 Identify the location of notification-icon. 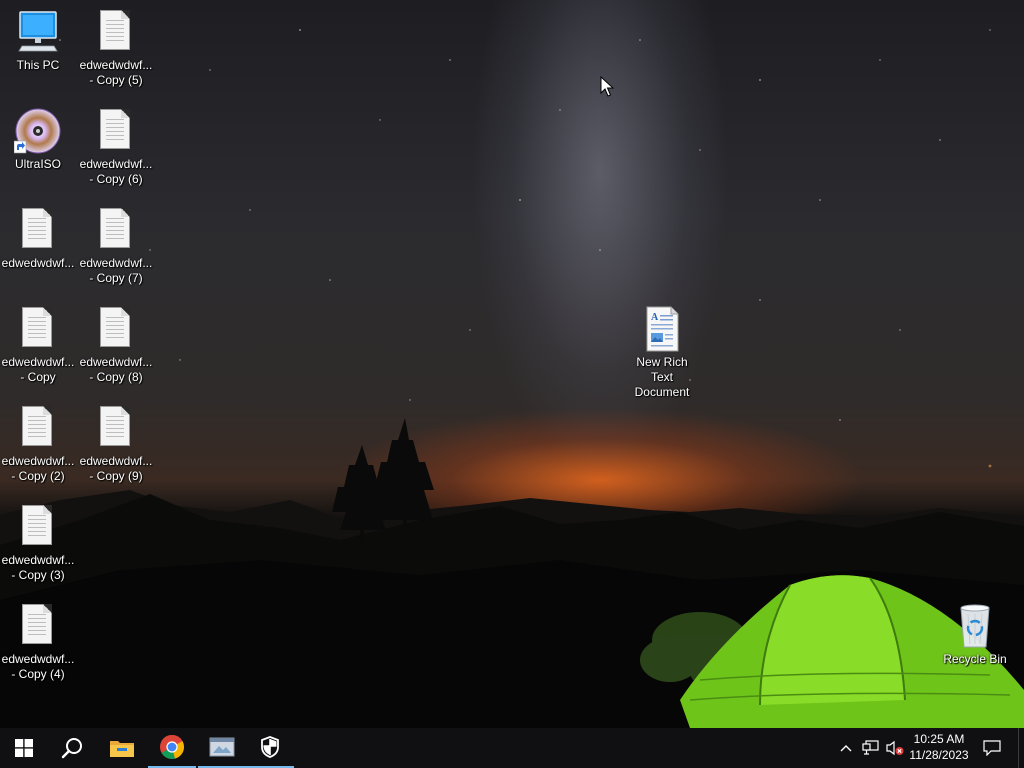
(992, 748).